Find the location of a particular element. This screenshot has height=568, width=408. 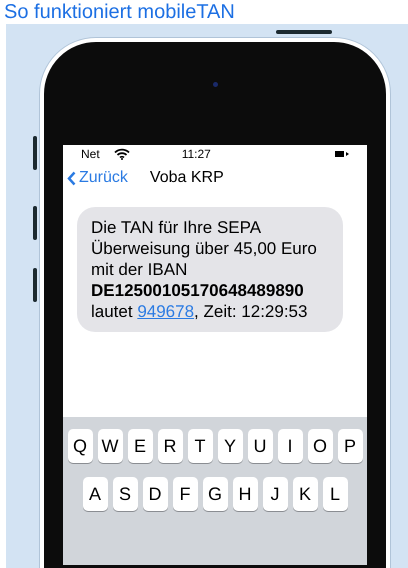

conversation-title: Voba KRP is located at coordinates (187, 178).